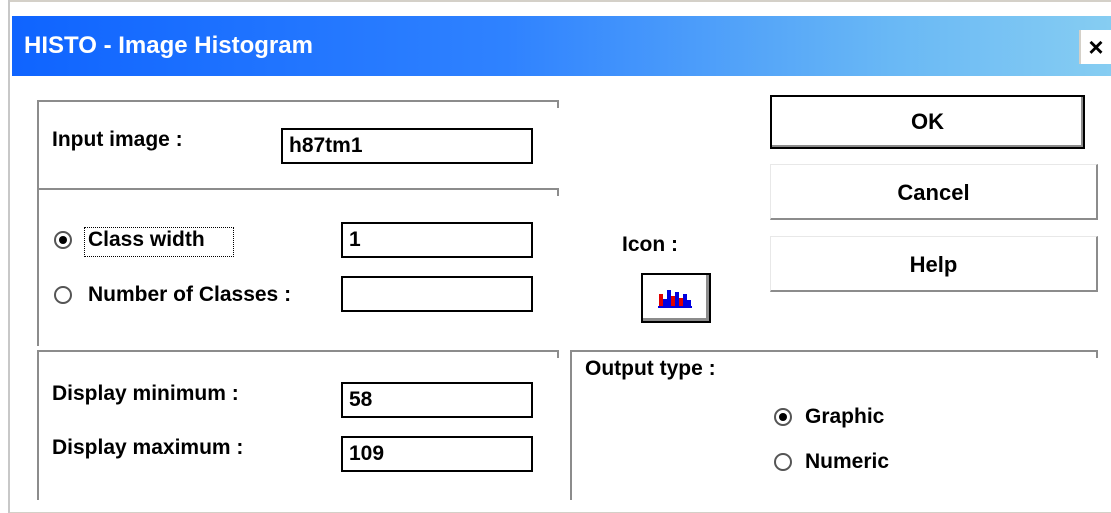 The image size is (1111, 513). I want to click on histogram-icon, so click(675, 299).